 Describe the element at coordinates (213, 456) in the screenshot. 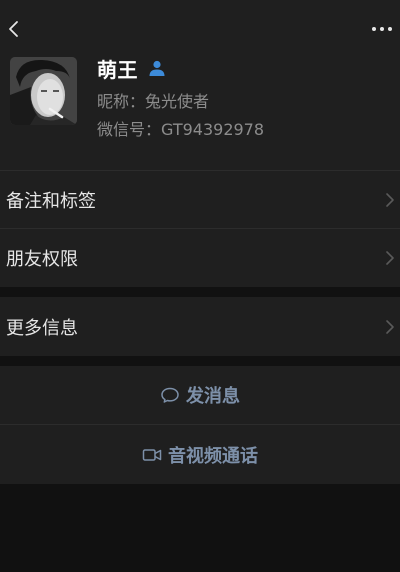

I see `voice-video-call-label: 音视频通话` at that location.